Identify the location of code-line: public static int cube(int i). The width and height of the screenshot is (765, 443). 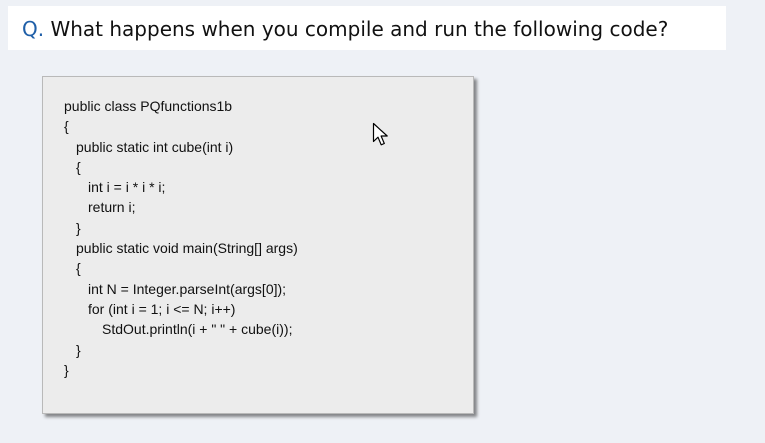
(155, 146).